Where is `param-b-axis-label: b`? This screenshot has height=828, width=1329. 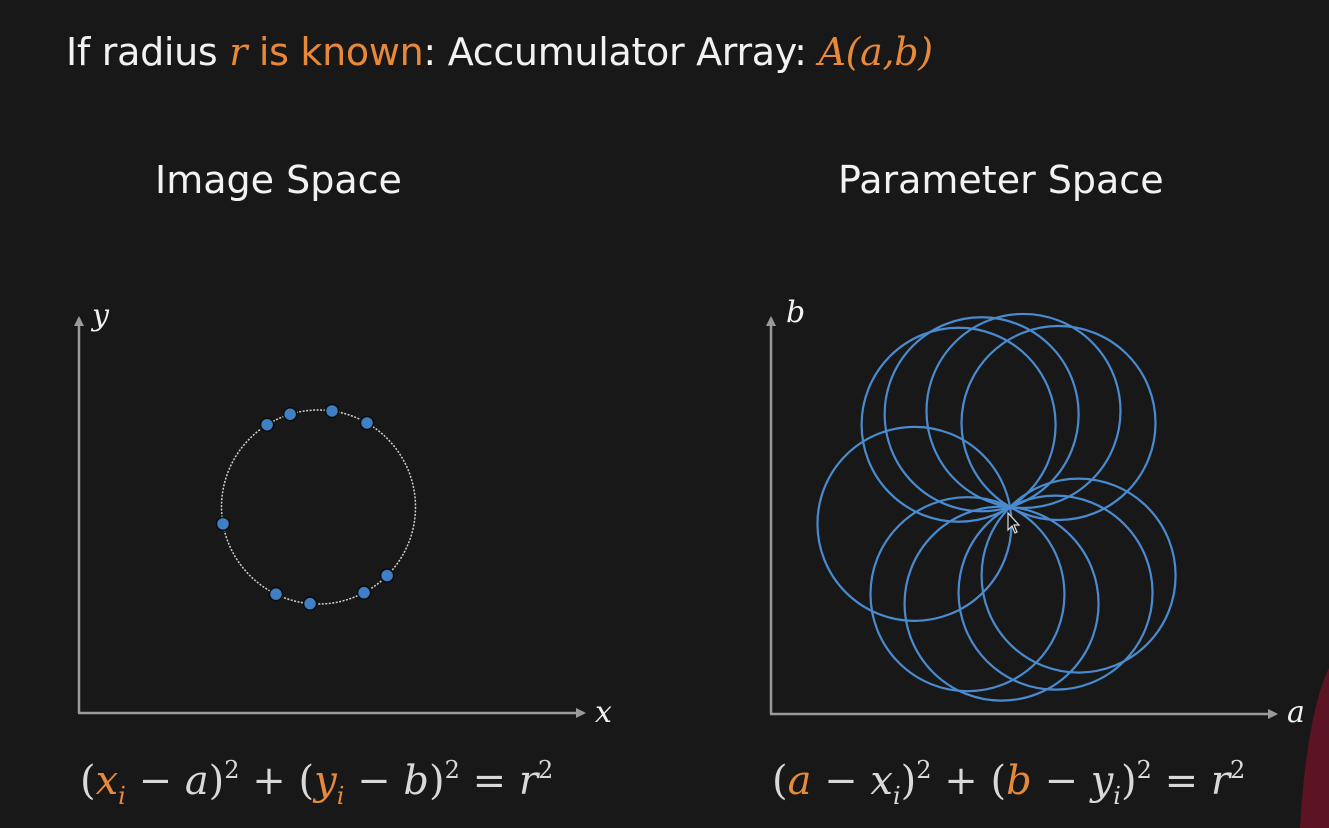
param-b-axis-label: b is located at coordinates (795, 312).